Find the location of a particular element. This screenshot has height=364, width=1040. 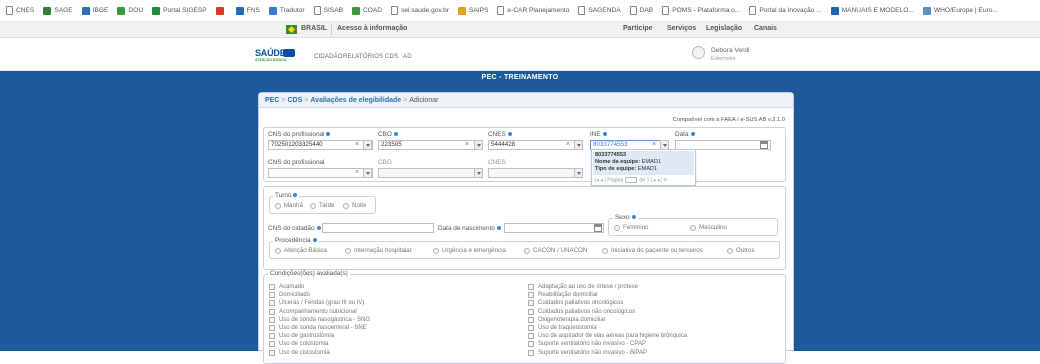

condicao-checkbox: Reabilitação domiciliar is located at coordinates (563, 295).